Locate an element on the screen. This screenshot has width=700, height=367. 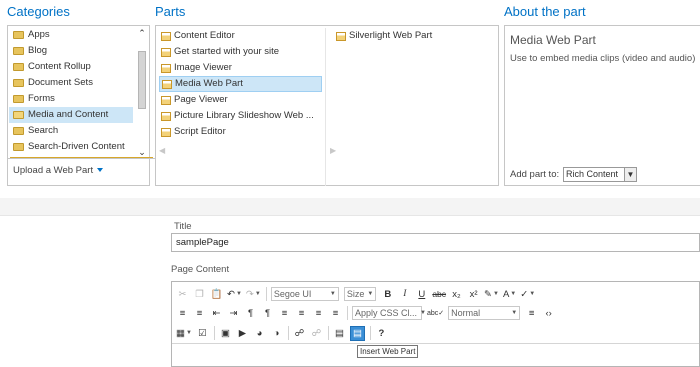
part-silverlight-web-part: Silverlight Web Part is located at coordinates (414, 36).